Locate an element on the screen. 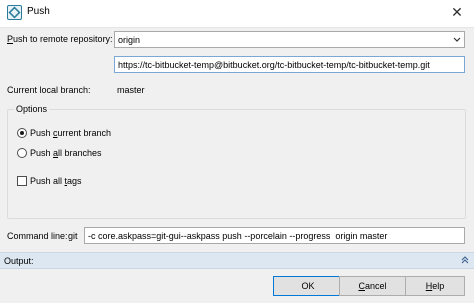 Image resolution: width=474 pixels, height=303 pixels. title-bar: Push ✕ is located at coordinates (237, 14).